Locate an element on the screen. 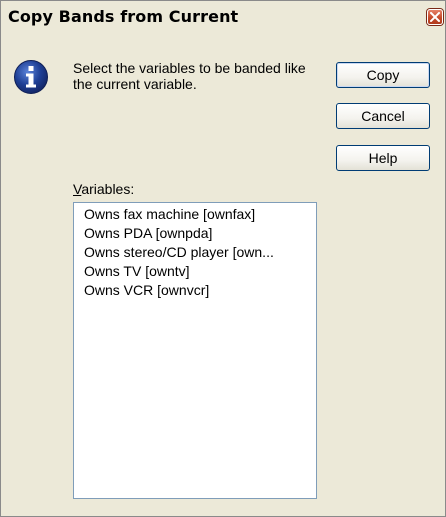  list-item: Owns fax machine [ownfax] is located at coordinates (200, 214).